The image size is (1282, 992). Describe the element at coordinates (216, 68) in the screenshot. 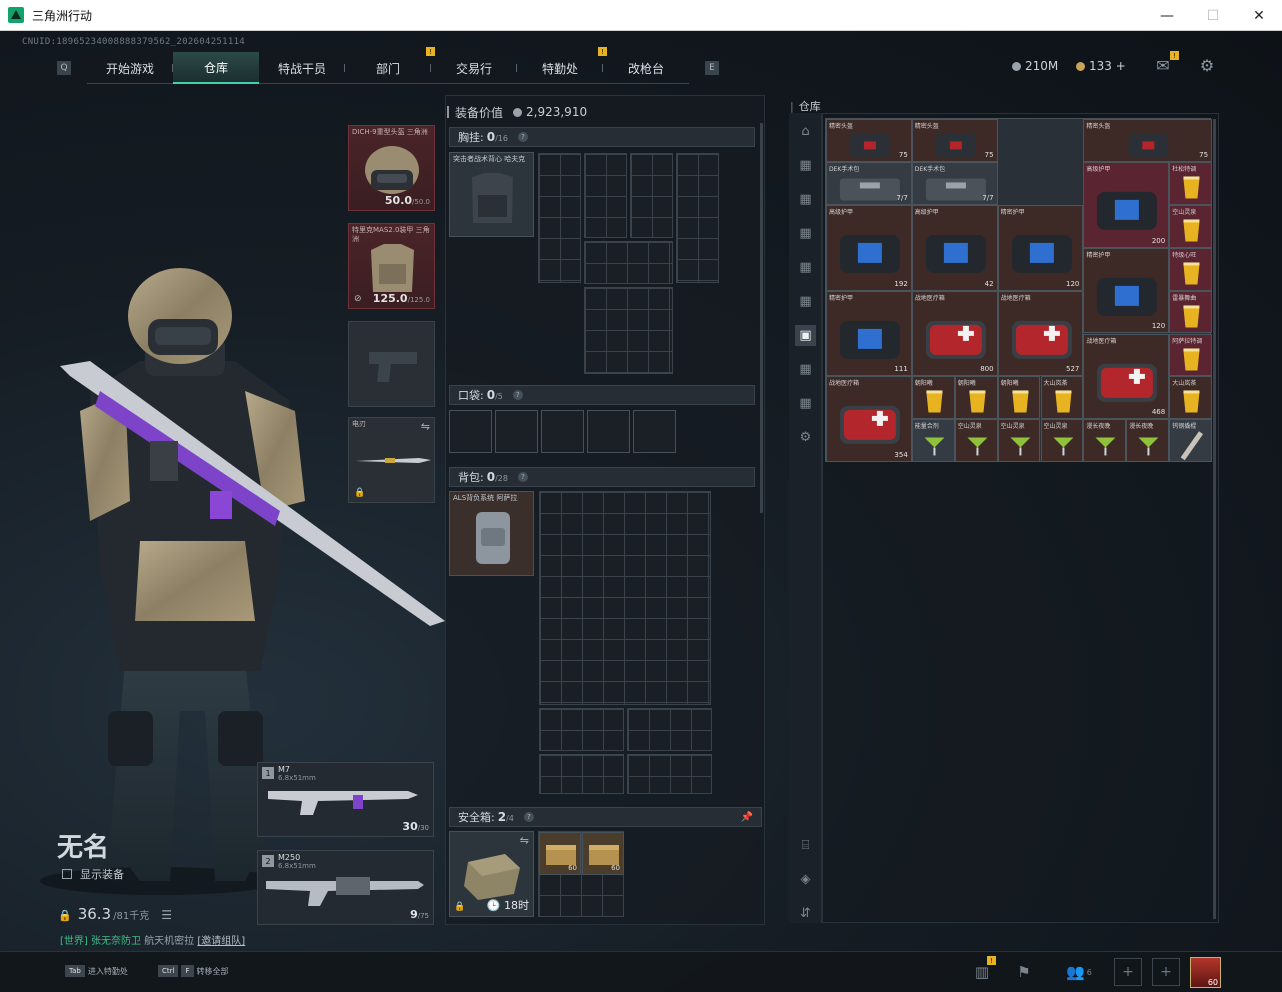

I see `tab-1: 仓库` at that location.